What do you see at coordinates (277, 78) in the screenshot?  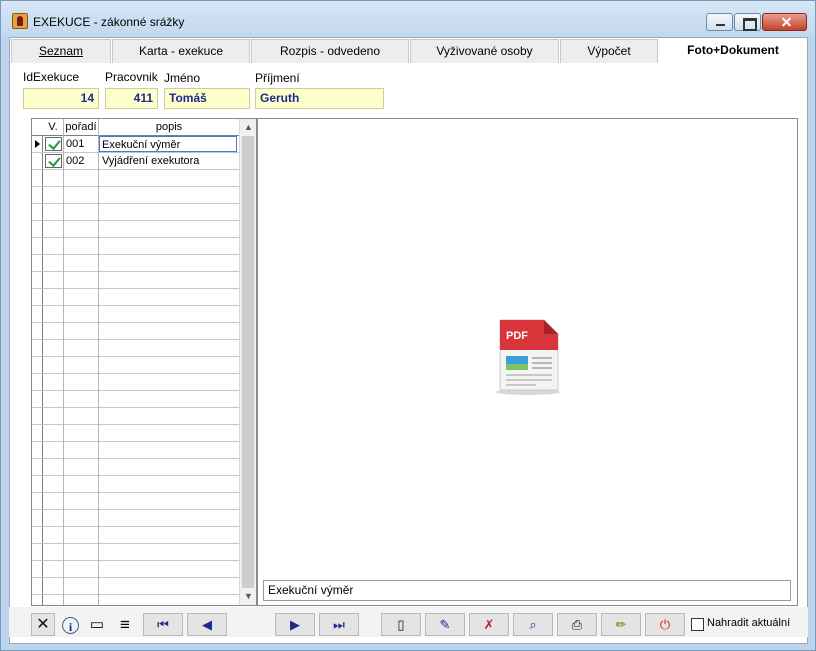 I see `prijmeni-label: Příjmení` at bounding box center [277, 78].